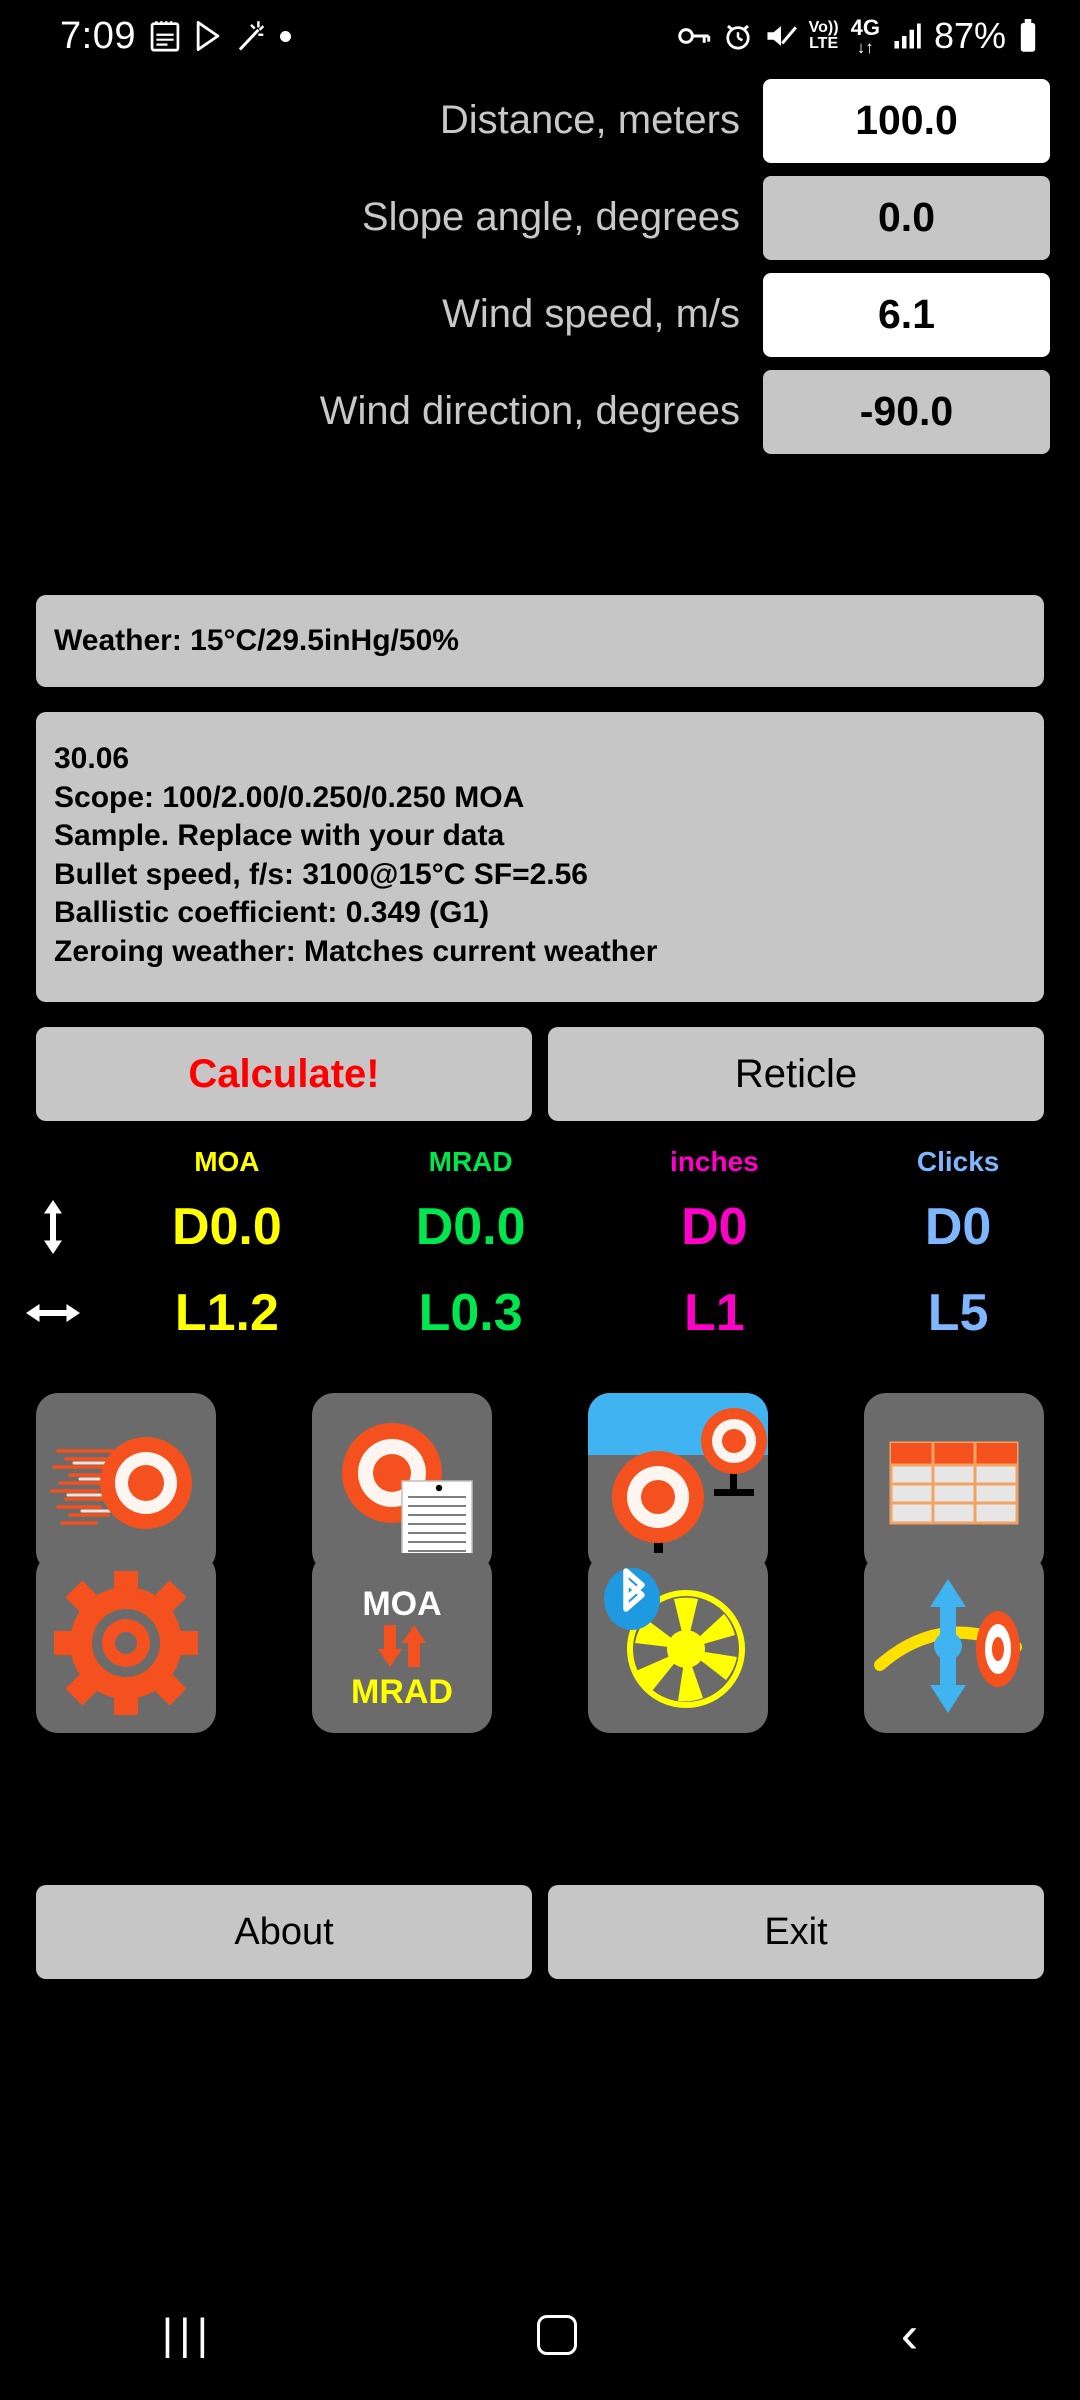  I want to click on volte-bottom: LTE, so click(824, 43).